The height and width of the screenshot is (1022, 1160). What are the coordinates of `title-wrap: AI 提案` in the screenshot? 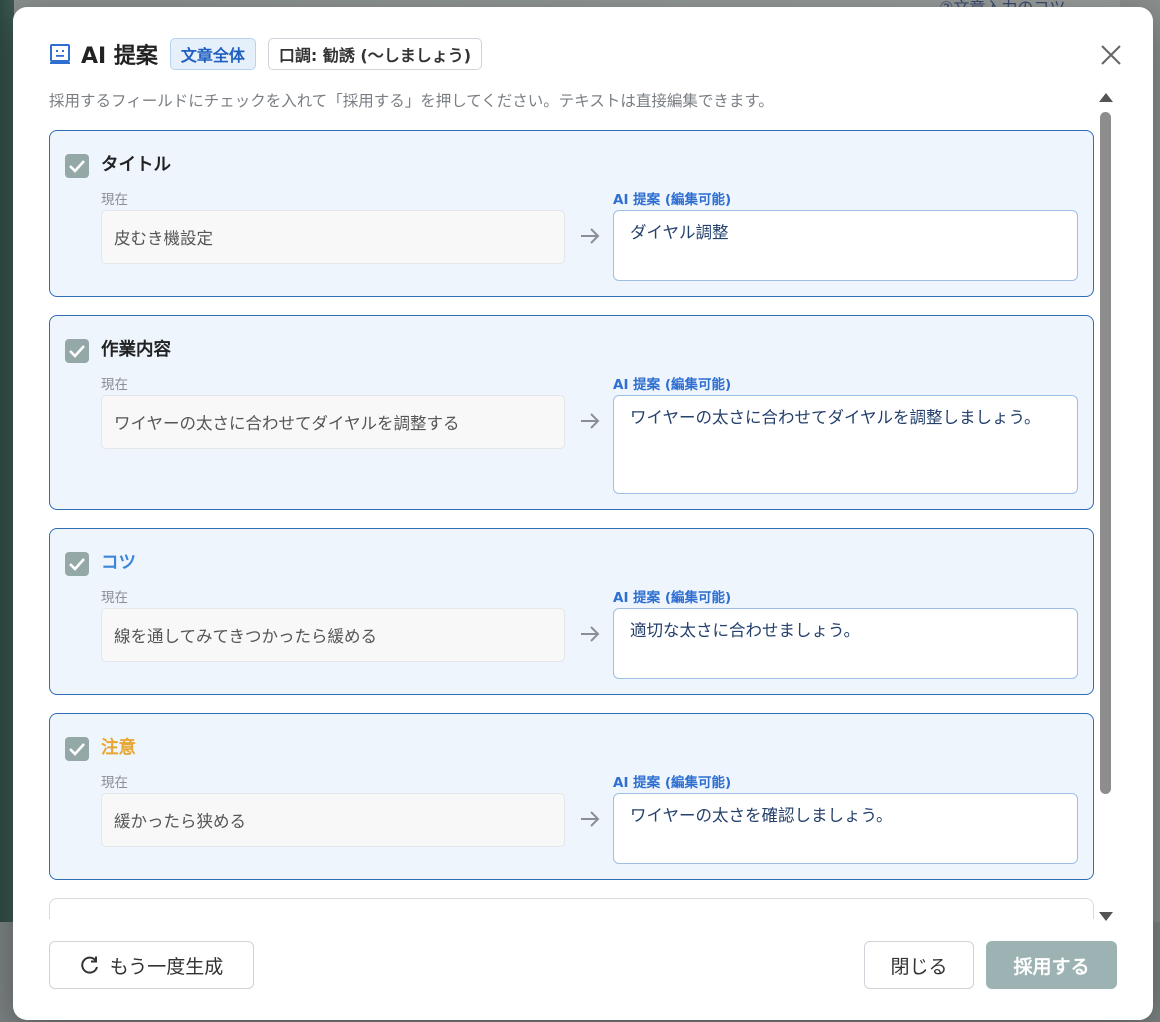 It's located at (103, 54).